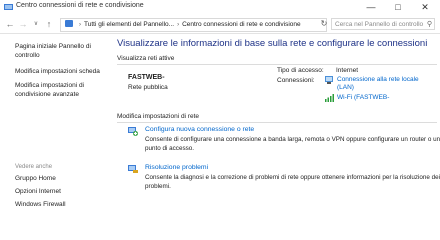 The image size is (440, 240). I want to click on access-type-label: Tipo di accesso:, so click(300, 70).